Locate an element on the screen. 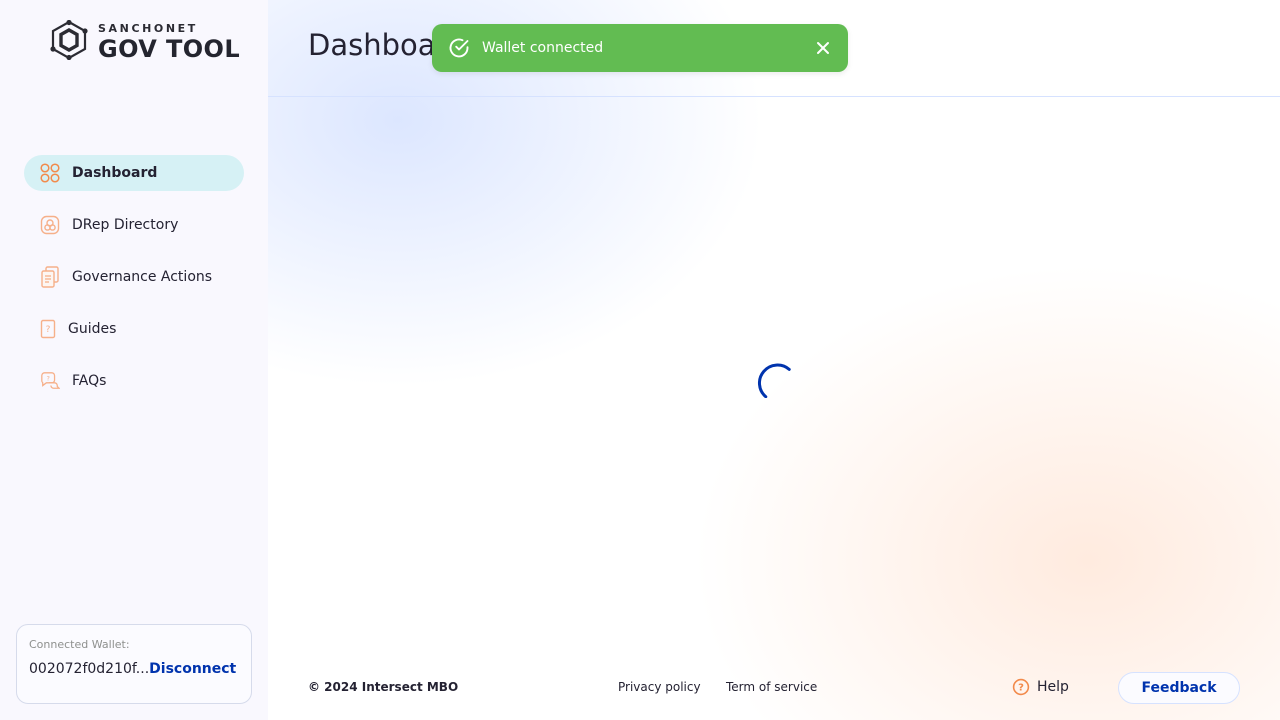 This screenshot has height=720, width=1280. connected-wallet-label: Connected Wallet: is located at coordinates (79, 644).